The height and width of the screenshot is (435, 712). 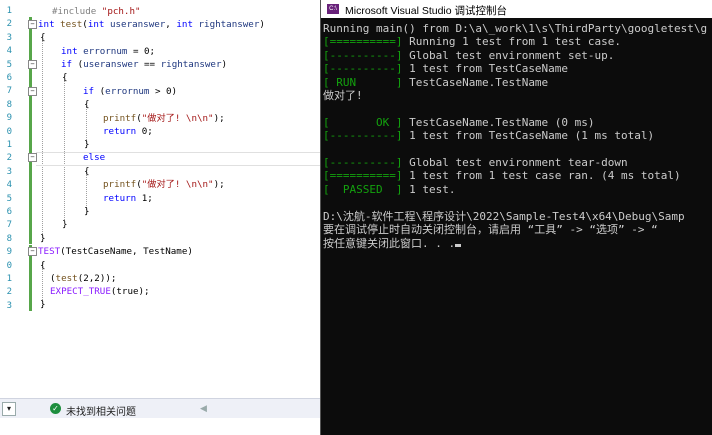 I want to click on console-line-text: 要在调试停止时自动关闭控制台，请启用 “工具” -> “选项” -> “, so click(x=490, y=230).